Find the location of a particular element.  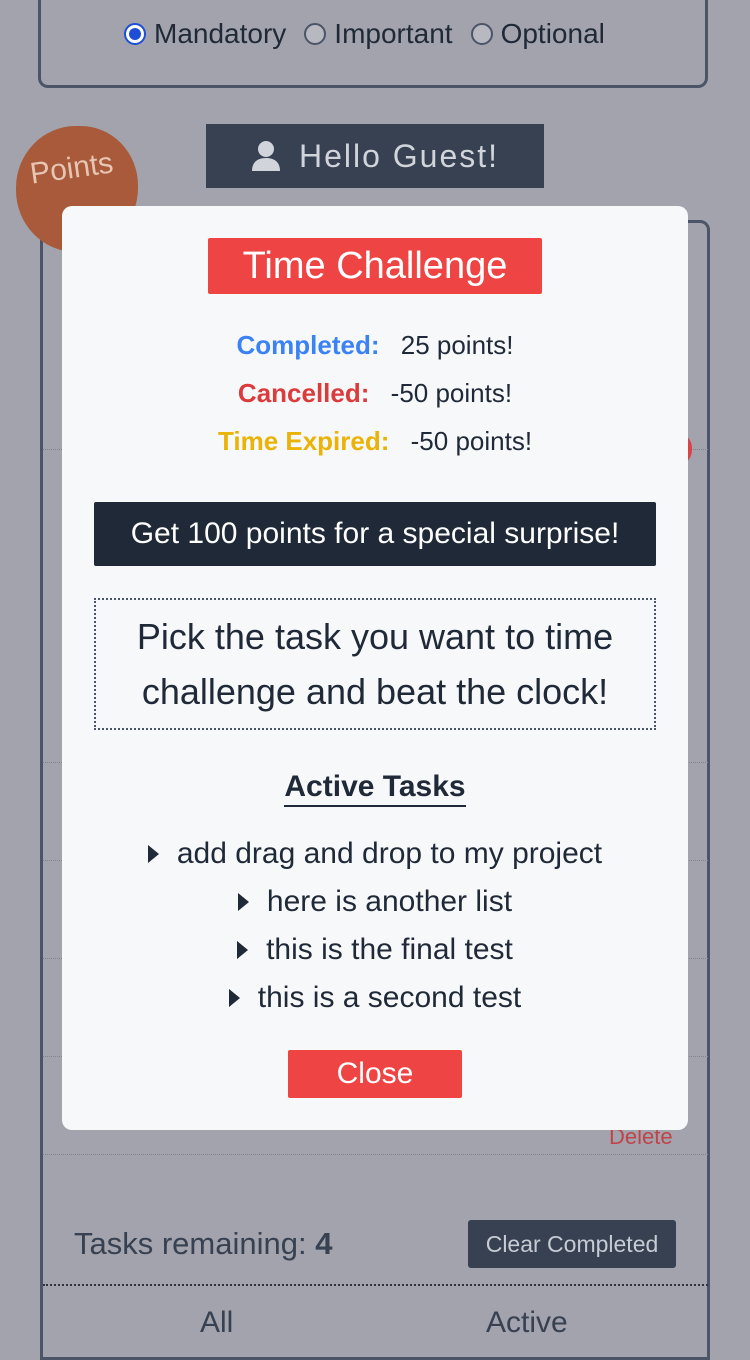

filter-active: Active is located at coordinates (527, 1323).